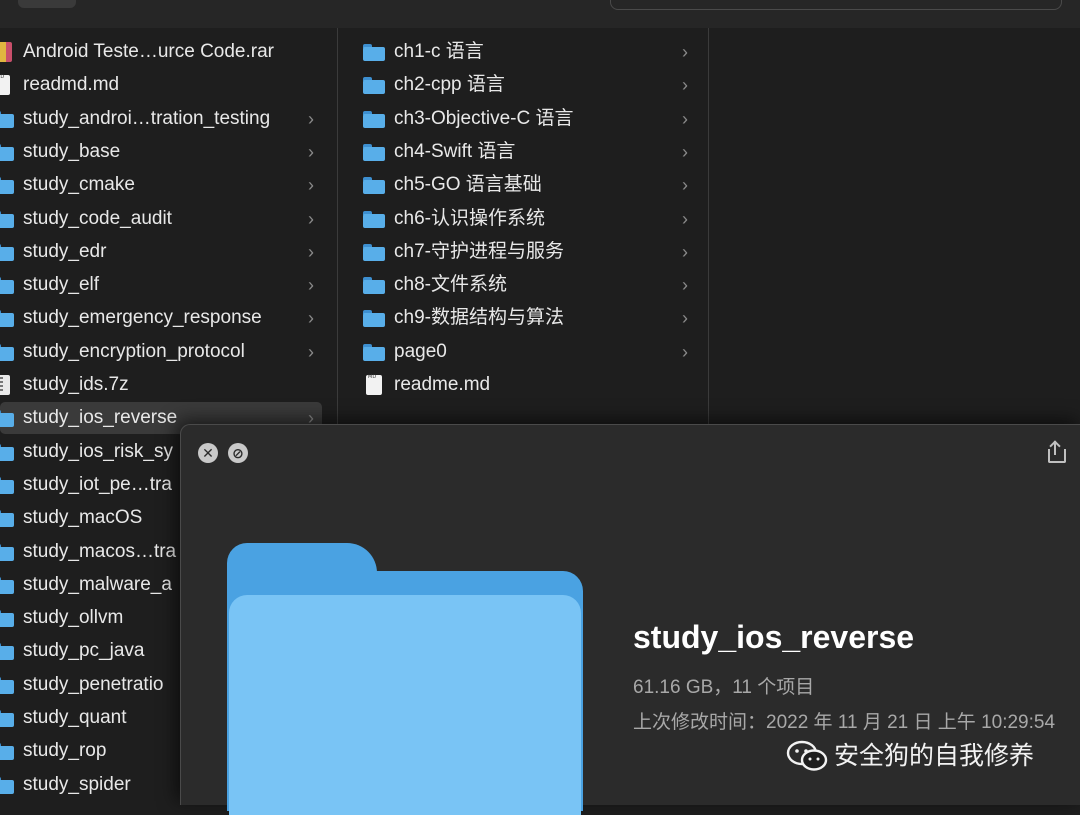 This screenshot has height=815, width=1080. I want to click on folder-row: study_androi…tration_testing ›, so click(161, 119).